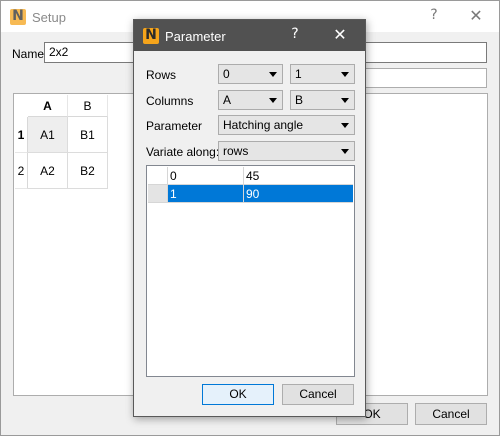  What do you see at coordinates (88, 106) in the screenshot?
I see `column-header-b: B` at bounding box center [88, 106].